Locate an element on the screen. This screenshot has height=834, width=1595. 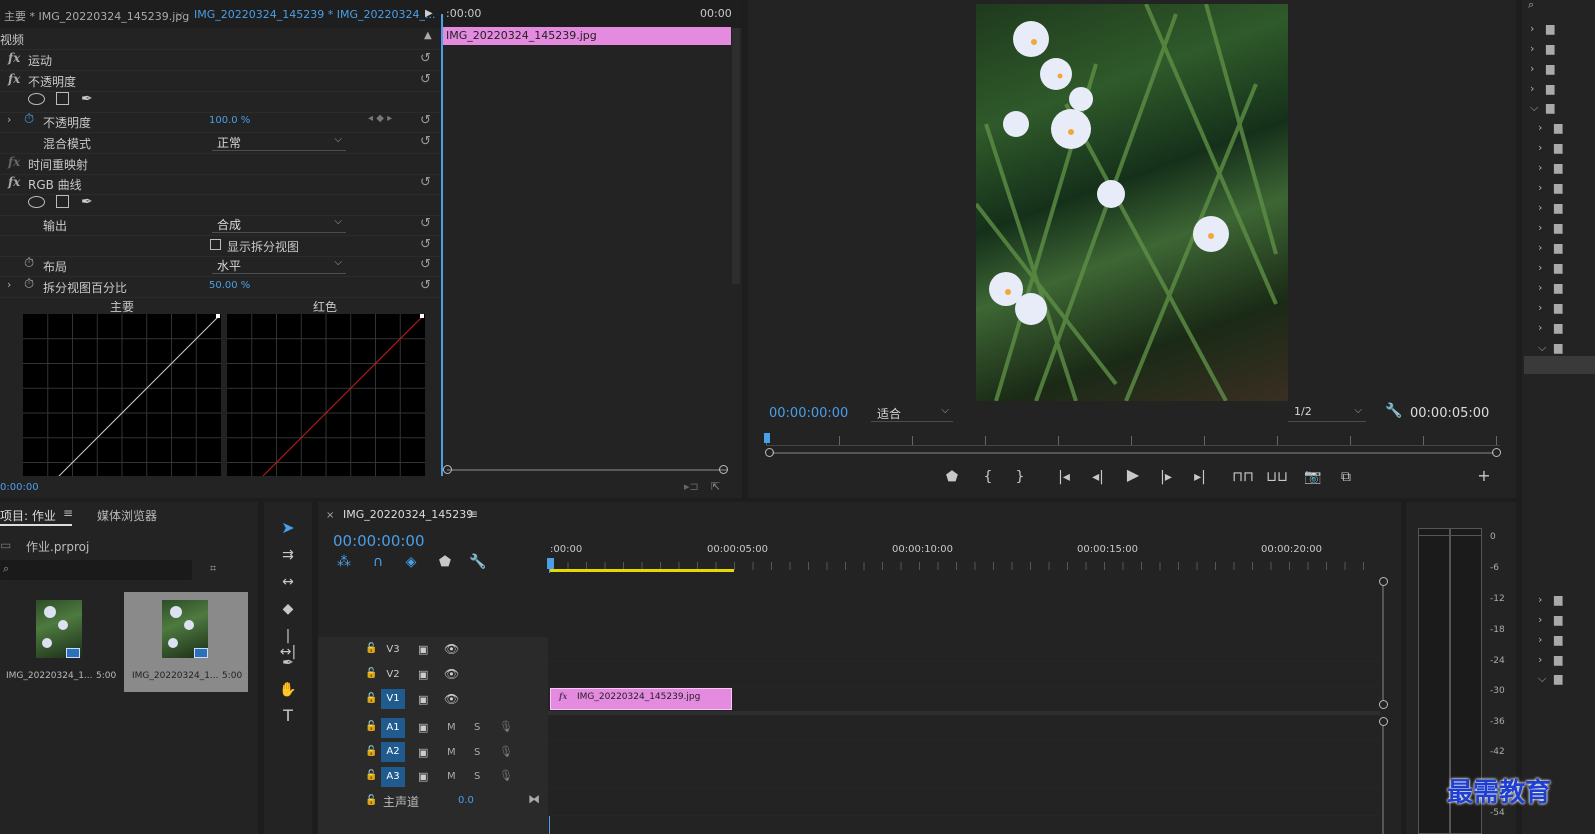
rectangle-mask-icon is located at coordinates (62, 201).